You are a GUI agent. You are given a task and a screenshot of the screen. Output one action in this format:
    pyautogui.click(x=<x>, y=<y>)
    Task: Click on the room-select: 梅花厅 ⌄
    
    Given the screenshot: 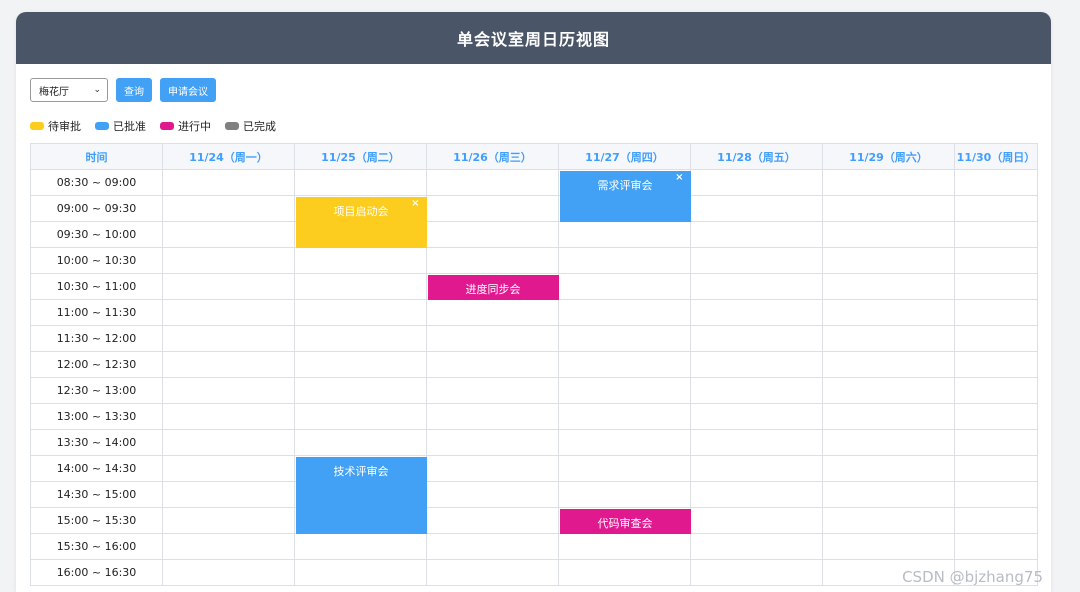 What is the action you would take?
    pyautogui.click(x=69, y=90)
    